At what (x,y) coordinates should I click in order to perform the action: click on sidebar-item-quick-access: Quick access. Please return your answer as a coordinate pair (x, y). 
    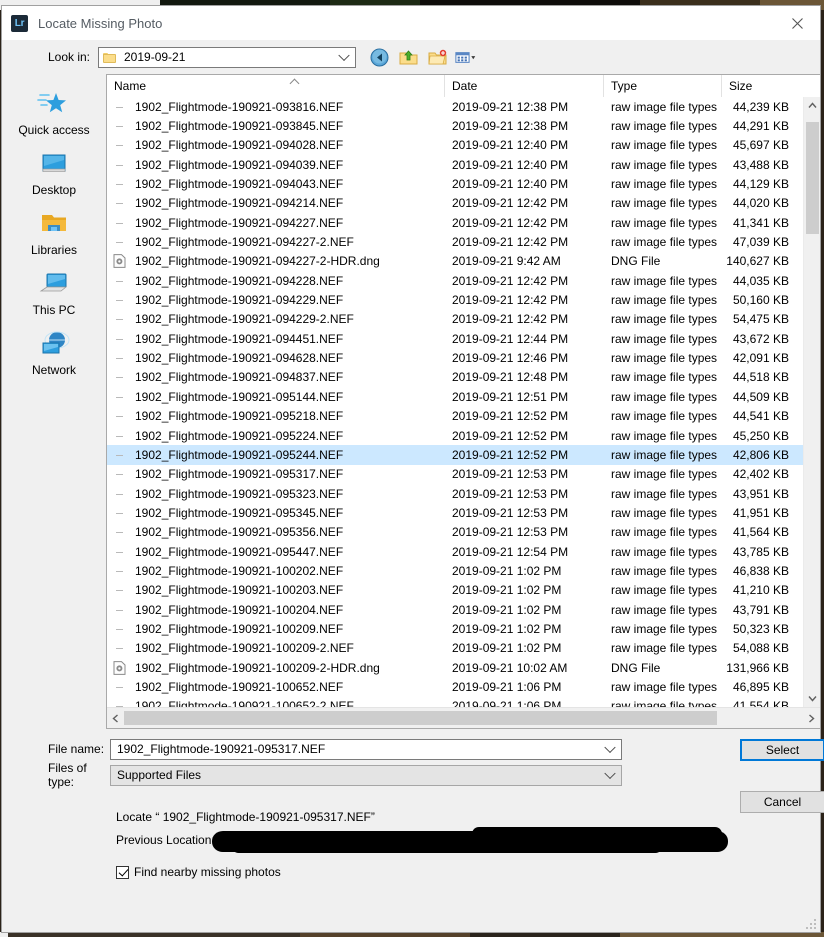
    Looking at the image, I should click on (54, 118).